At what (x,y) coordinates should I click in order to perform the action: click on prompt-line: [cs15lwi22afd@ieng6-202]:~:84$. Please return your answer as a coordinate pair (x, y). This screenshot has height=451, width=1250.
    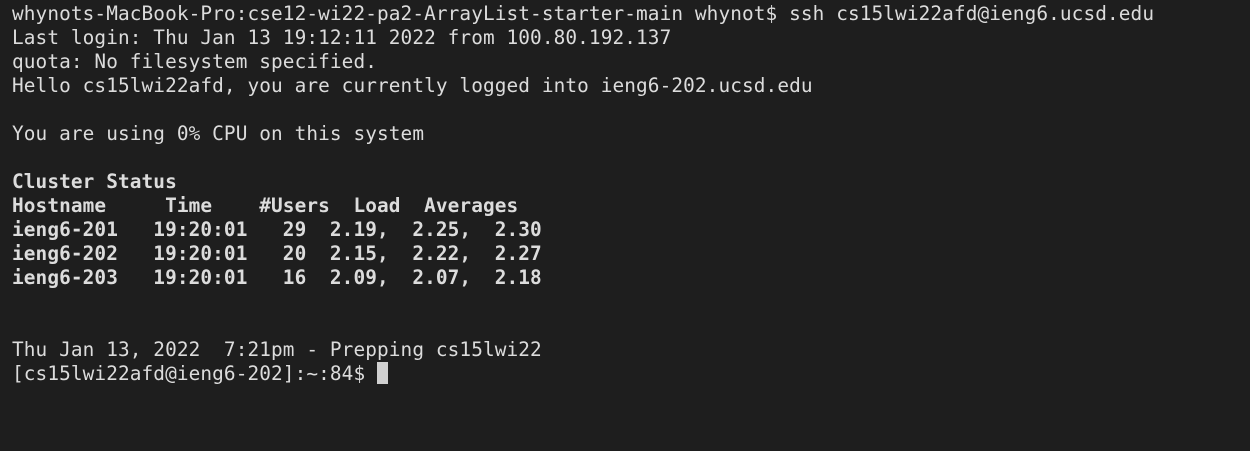
    Looking at the image, I should click on (631, 374).